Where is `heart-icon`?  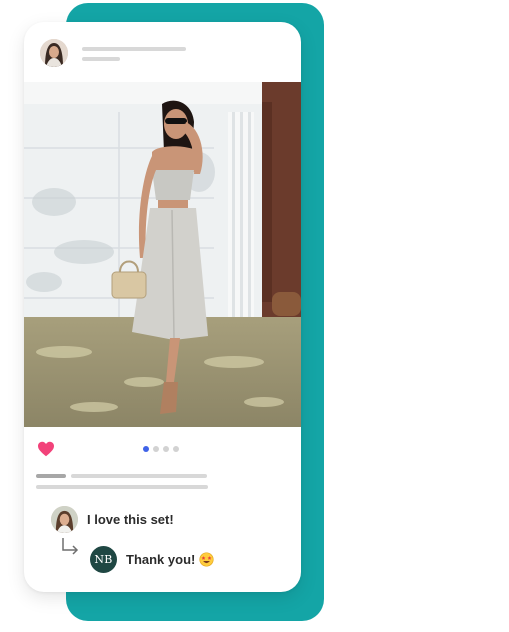 heart-icon is located at coordinates (46, 449).